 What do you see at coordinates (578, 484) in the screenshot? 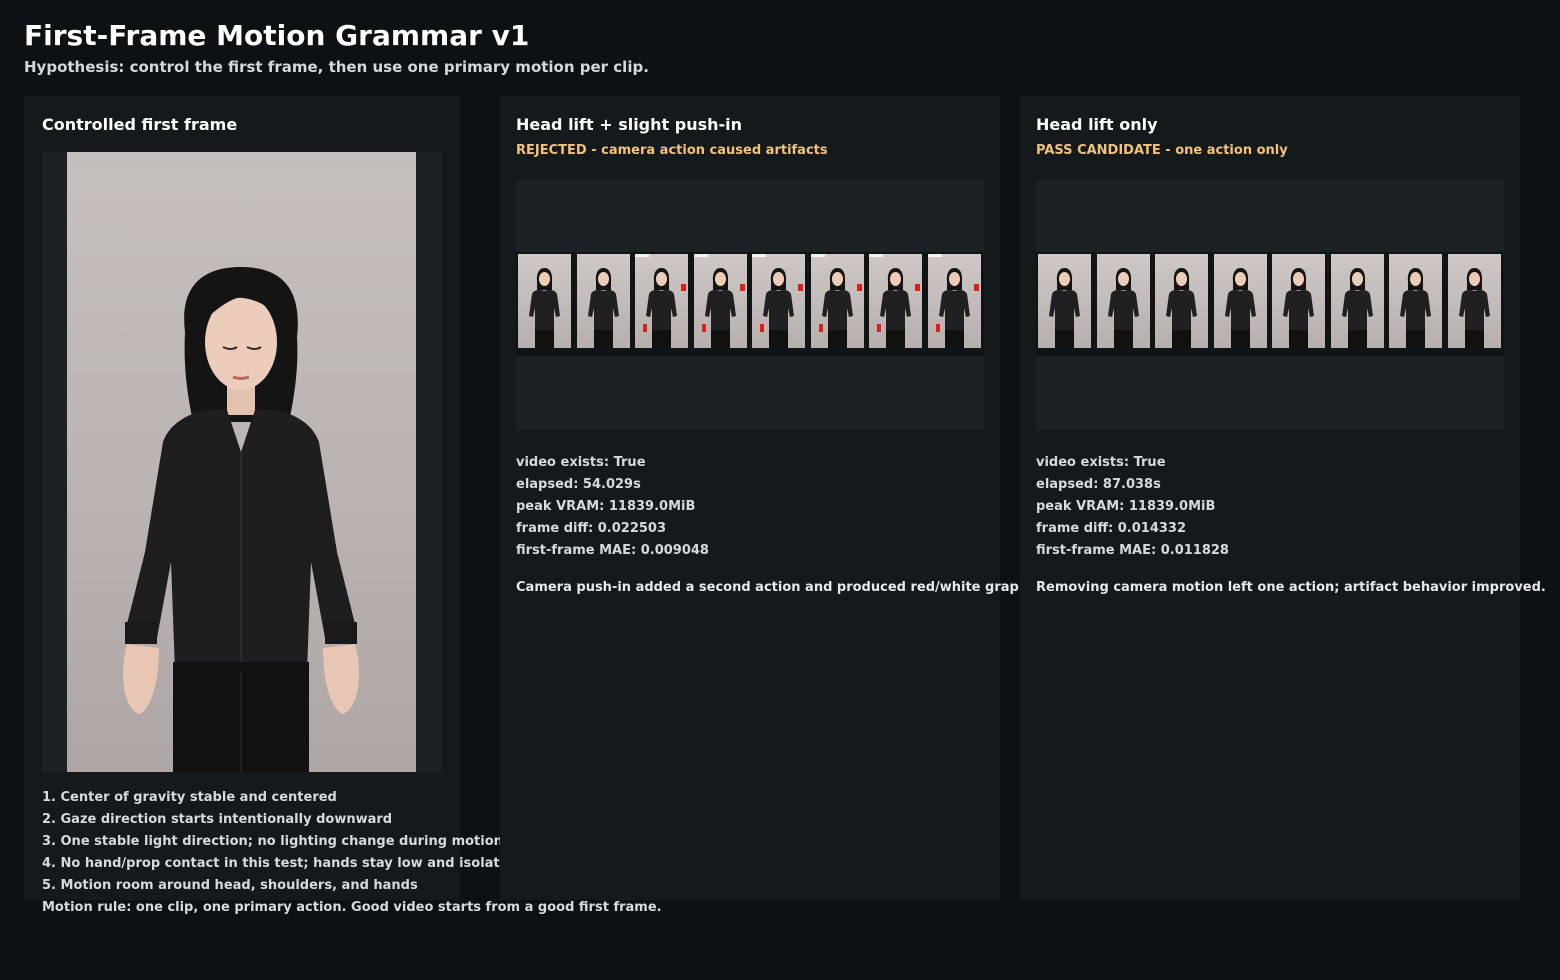
I see `stat-line: elapsed: 54.029s` at bounding box center [578, 484].